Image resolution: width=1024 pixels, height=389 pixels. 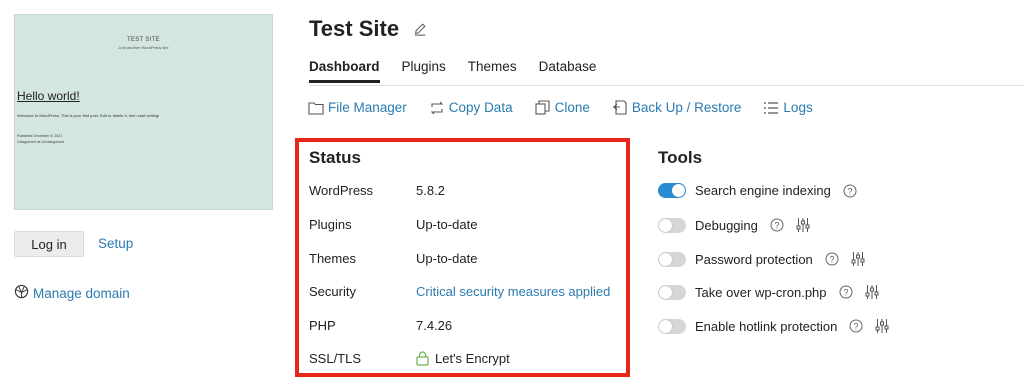 I want to click on backup-icon, so click(x=619, y=107).